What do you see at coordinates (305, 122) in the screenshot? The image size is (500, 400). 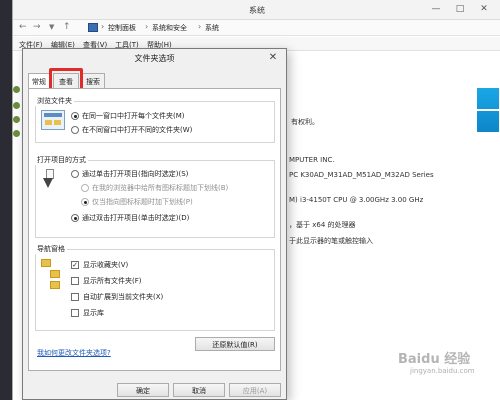 I see `copyright-text: 有权利。` at bounding box center [305, 122].